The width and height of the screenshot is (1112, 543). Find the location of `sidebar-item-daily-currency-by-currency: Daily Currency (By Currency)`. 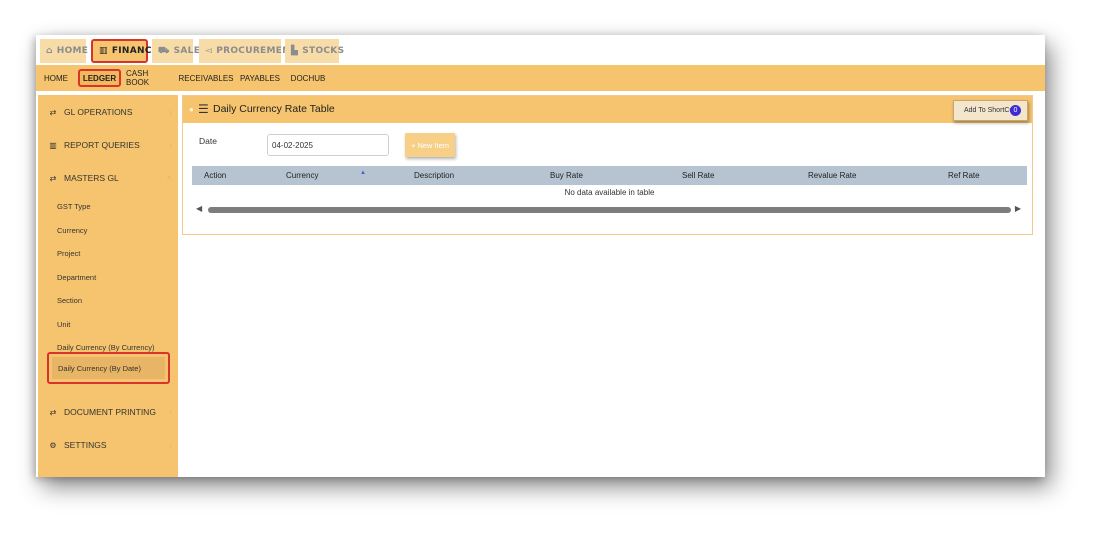

sidebar-item-daily-currency-by-currency: Daily Currency (By Currency) is located at coordinates (106, 347).